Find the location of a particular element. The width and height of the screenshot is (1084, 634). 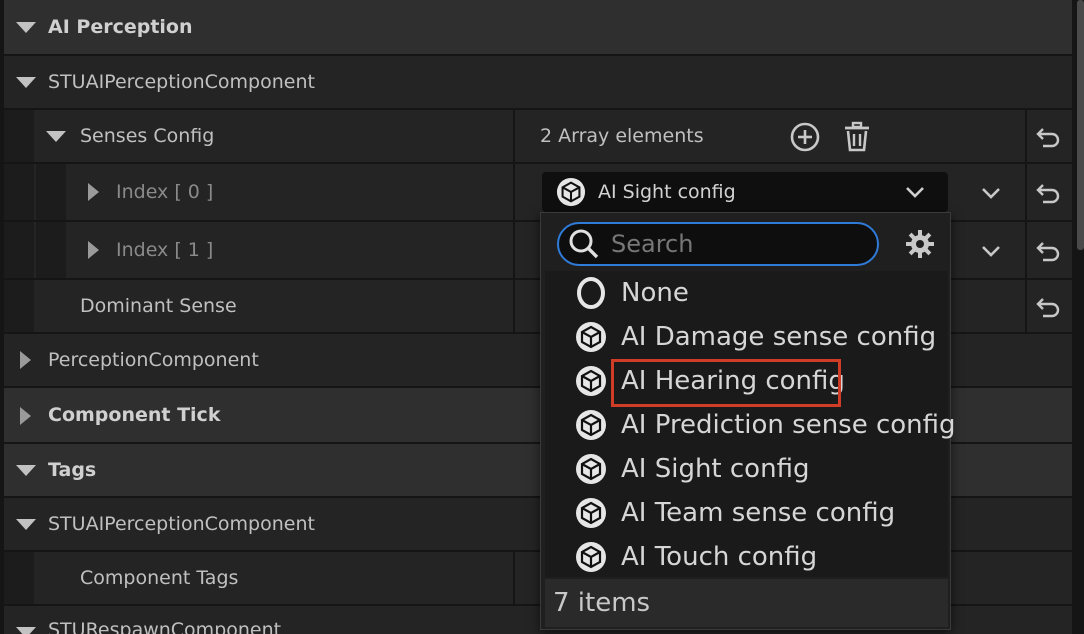

list-item-label: AI Prediction sense config is located at coordinates (788, 425).